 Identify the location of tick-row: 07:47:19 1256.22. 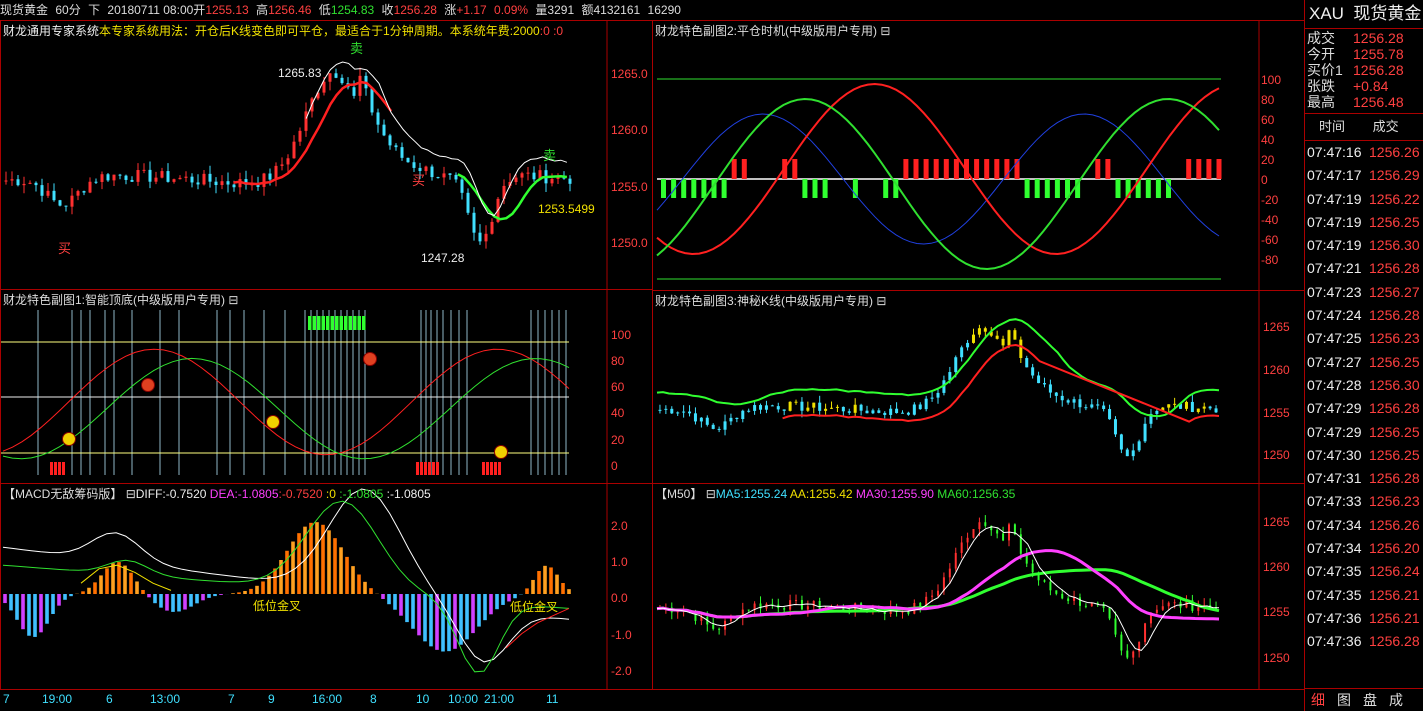
(1364, 199).